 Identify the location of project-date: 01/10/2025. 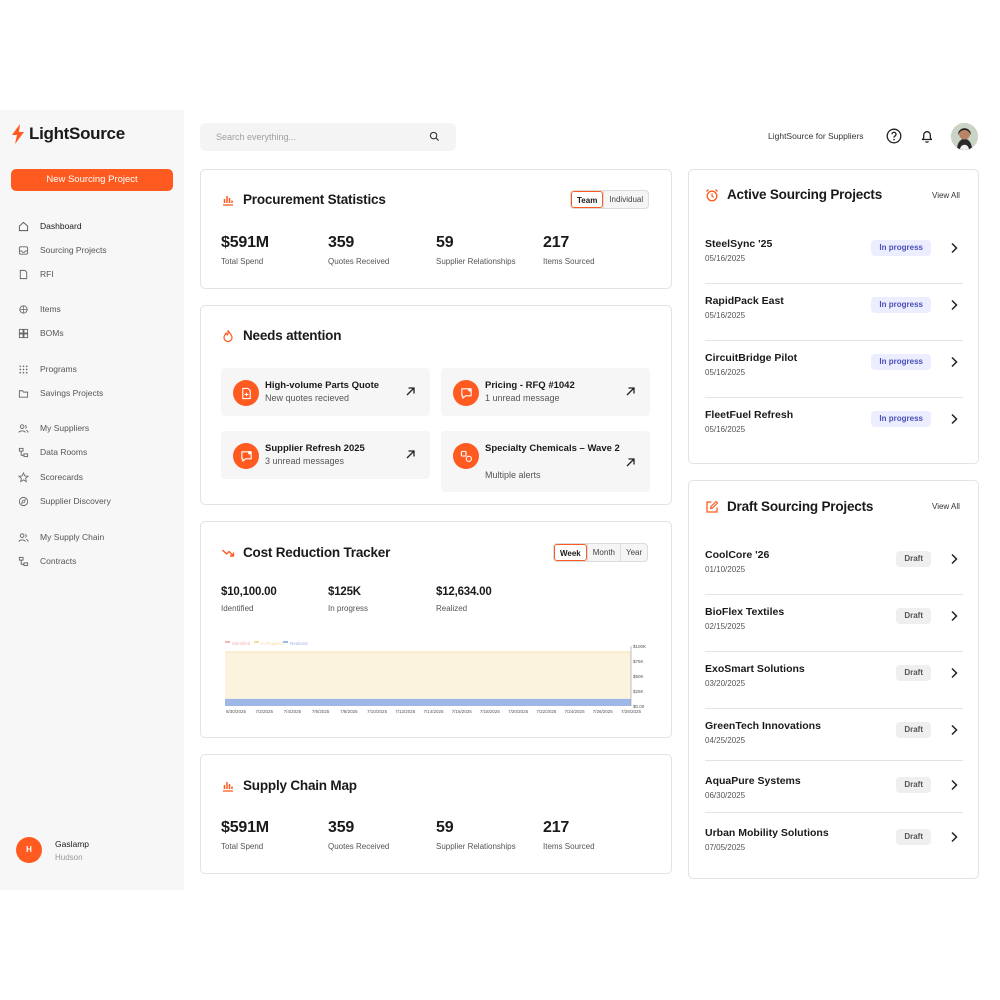
(725, 569).